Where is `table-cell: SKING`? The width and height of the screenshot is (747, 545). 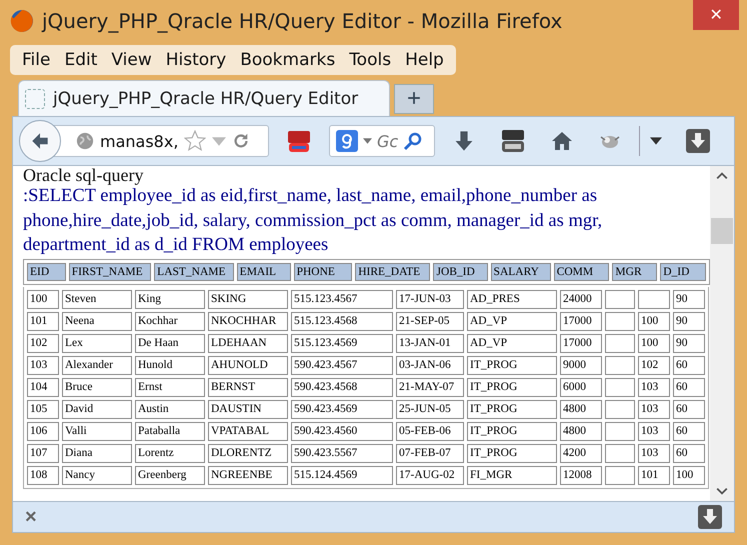
table-cell: SKING is located at coordinates (248, 299).